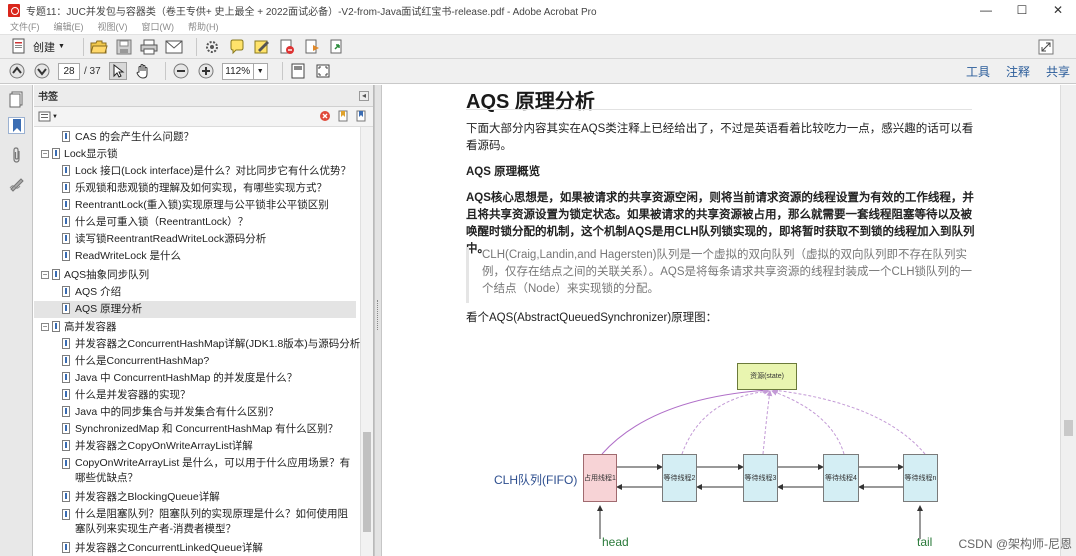  What do you see at coordinates (14, 10) in the screenshot?
I see `acrobat-app-icon` at bounding box center [14, 10].